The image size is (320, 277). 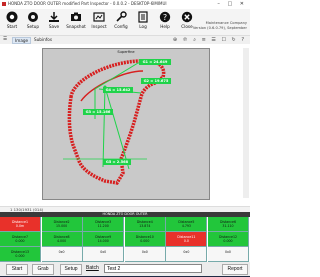 I want to click on result-cell: Distance5 4.793, so click(x=187, y=224).